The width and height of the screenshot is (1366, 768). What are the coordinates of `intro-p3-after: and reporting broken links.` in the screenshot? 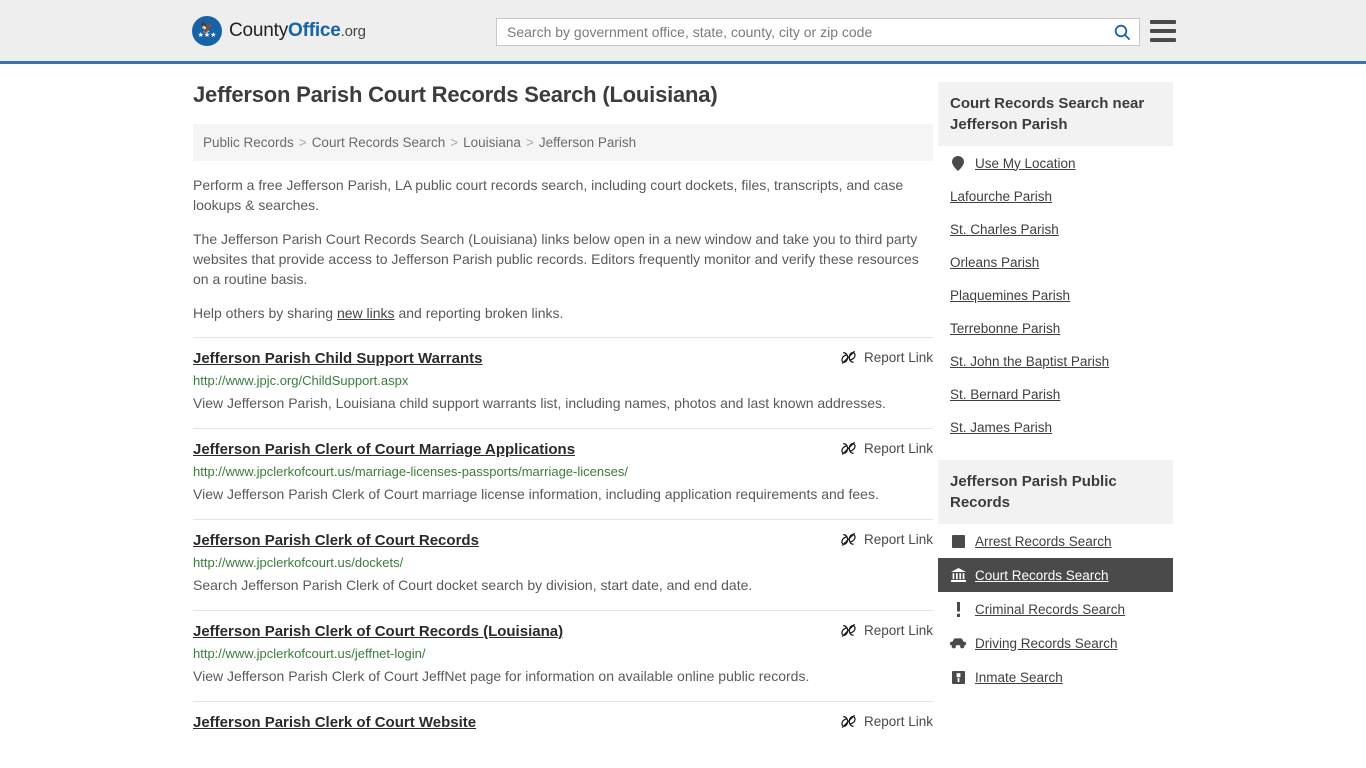 It's located at (479, 313).